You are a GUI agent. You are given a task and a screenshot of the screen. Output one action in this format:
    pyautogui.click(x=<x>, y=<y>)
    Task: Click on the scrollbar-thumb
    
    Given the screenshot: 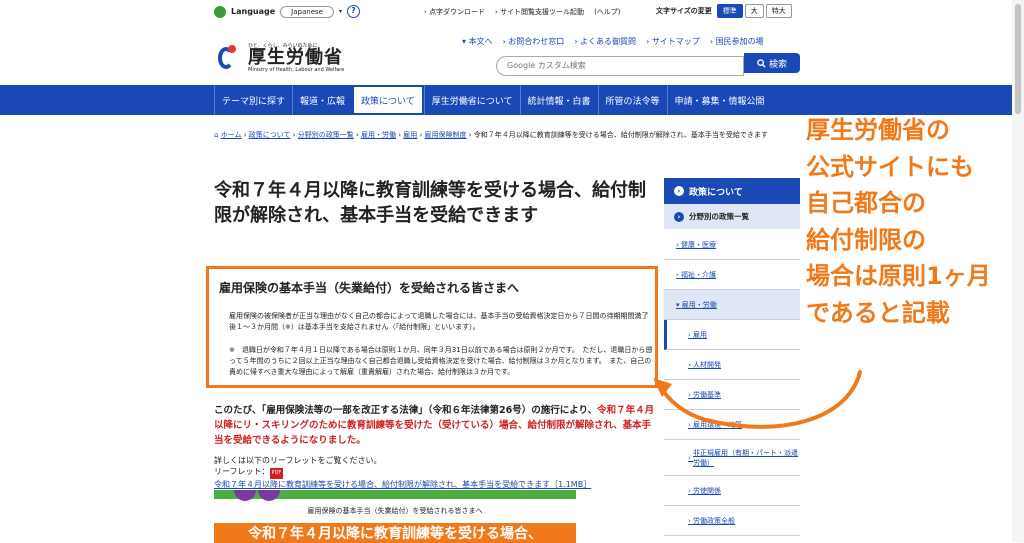 What is the action you would take?
    pyautogui.click(x=1018, y=59)
    